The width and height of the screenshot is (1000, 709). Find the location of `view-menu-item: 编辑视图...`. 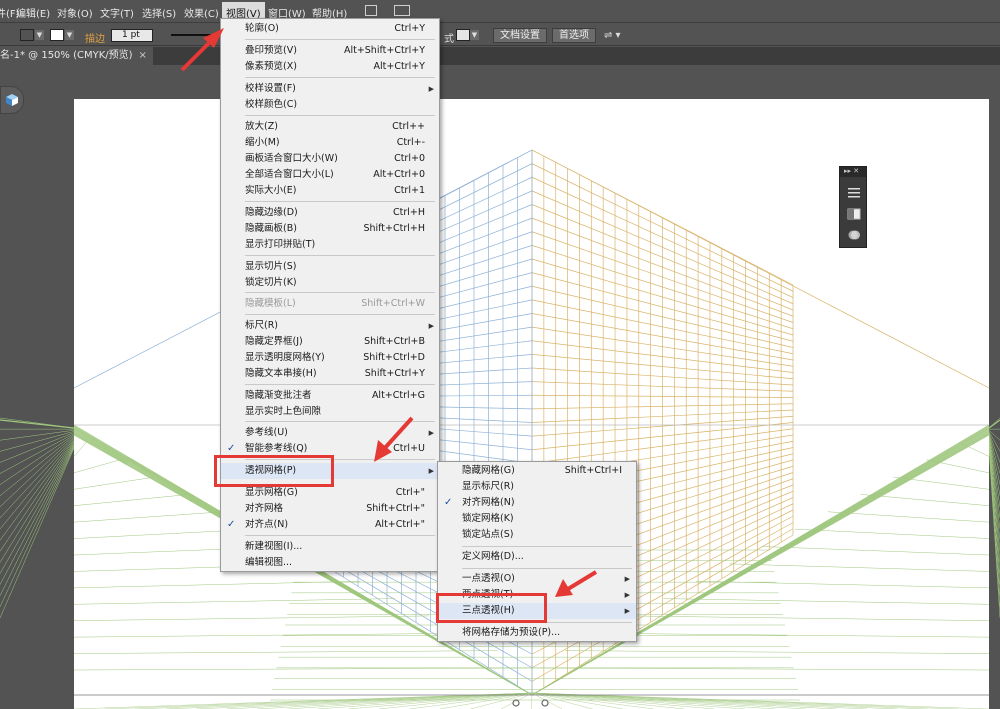

view-menu-item: 编辑视图... is located at coordinates (330, 563).